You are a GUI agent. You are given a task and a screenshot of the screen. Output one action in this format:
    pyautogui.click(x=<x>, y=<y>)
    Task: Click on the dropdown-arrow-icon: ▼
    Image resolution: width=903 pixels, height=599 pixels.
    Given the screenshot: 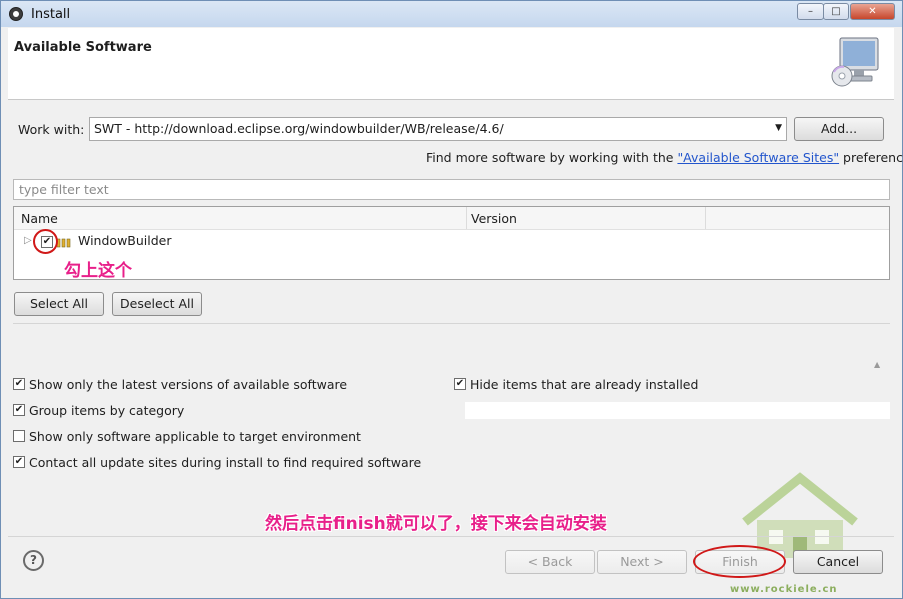 What is the action you would take?
    pyautogui.click(x=778, y=128)
    